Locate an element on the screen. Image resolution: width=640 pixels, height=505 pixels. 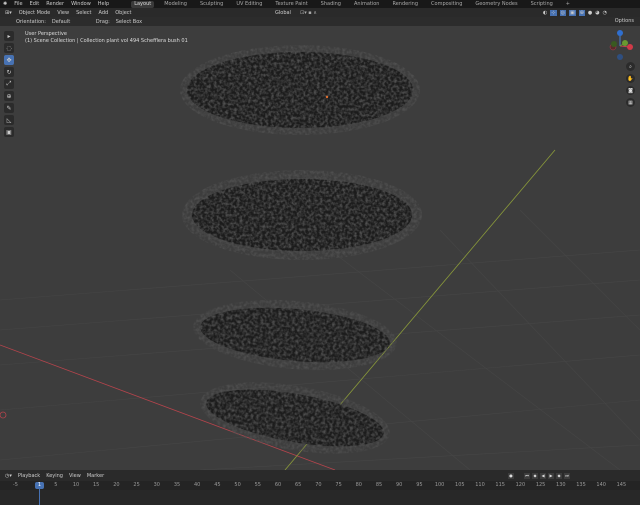
frame-tick: 45 is located at coordinates (217, 485).